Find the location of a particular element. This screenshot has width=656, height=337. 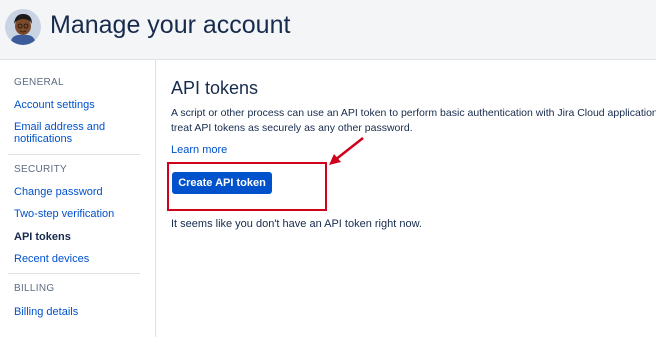

sidebar-item-api-tokens: API tokens is located at coordinates (74, 237).